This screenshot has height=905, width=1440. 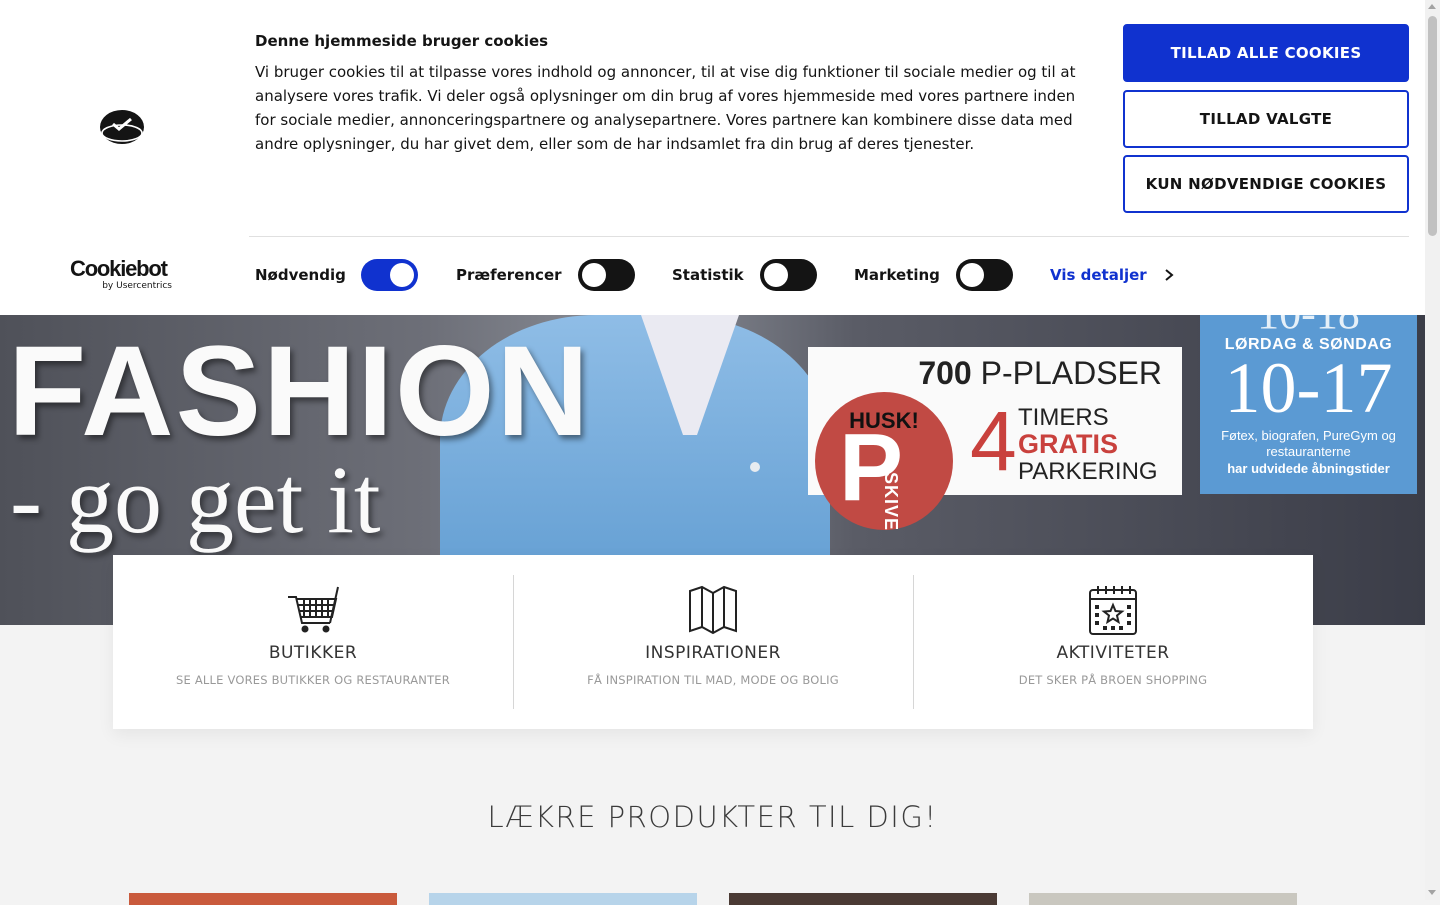 What do you see at coordinates (1266, 53) in the screenshot?
I see `allow-all-cookies-button: TILLAD ALLE COOKIES` at bounding box center [1266, 53].